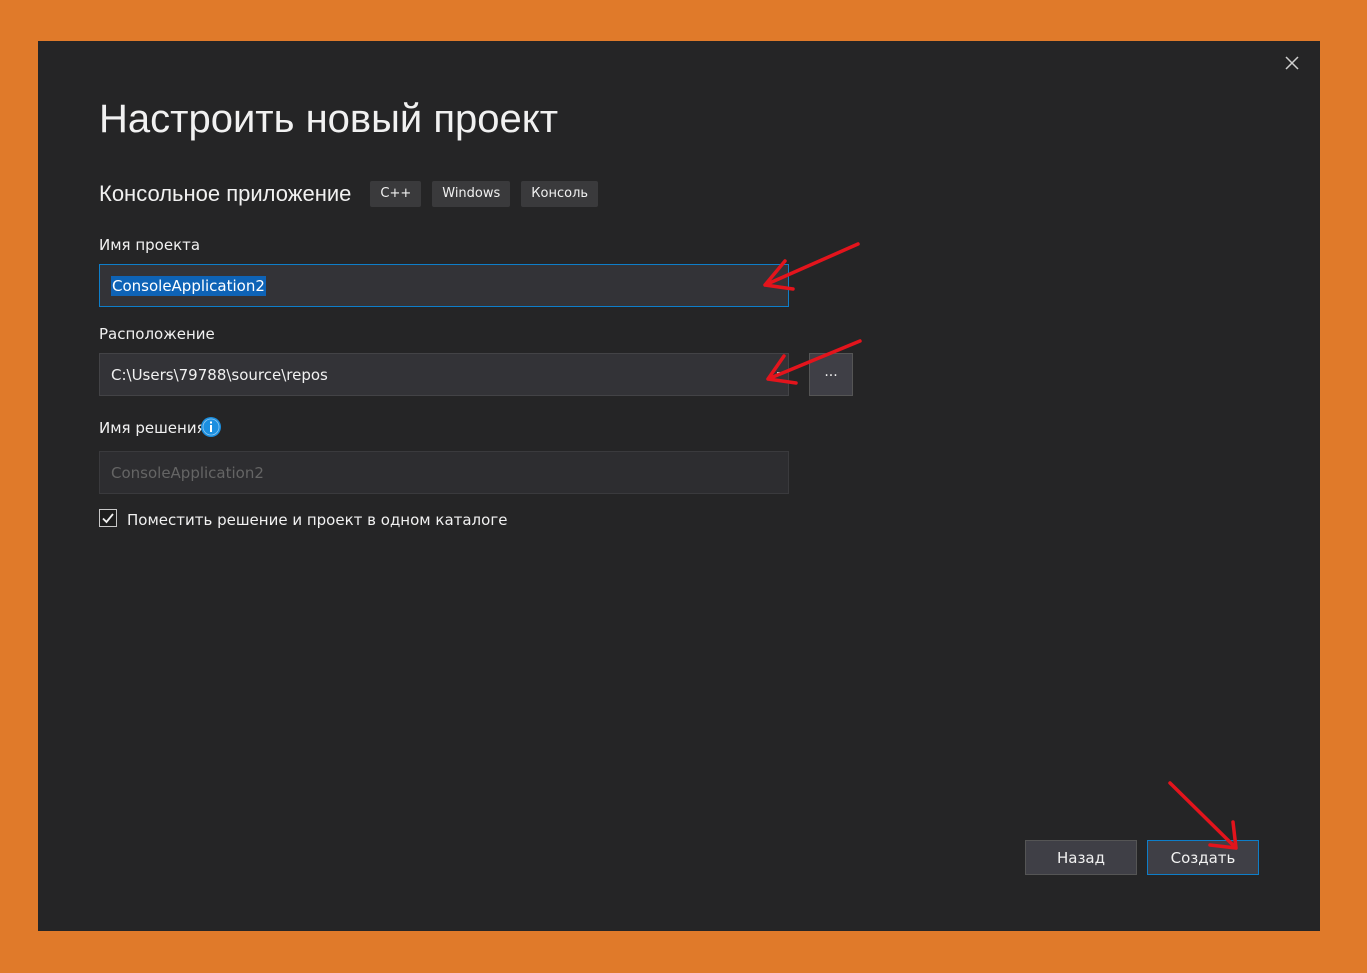 The image size is (1367, 973). What do you see at coordinates (157, 334) in the screenshot?
I see `location-label: Расположение` at bounding box center [157, 334].